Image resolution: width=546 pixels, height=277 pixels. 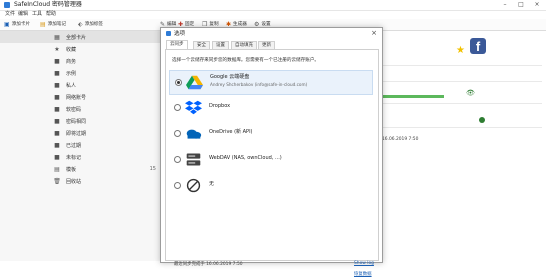 I want to click on restore-data-link: 恢复数据, so click(x=363, y=274).